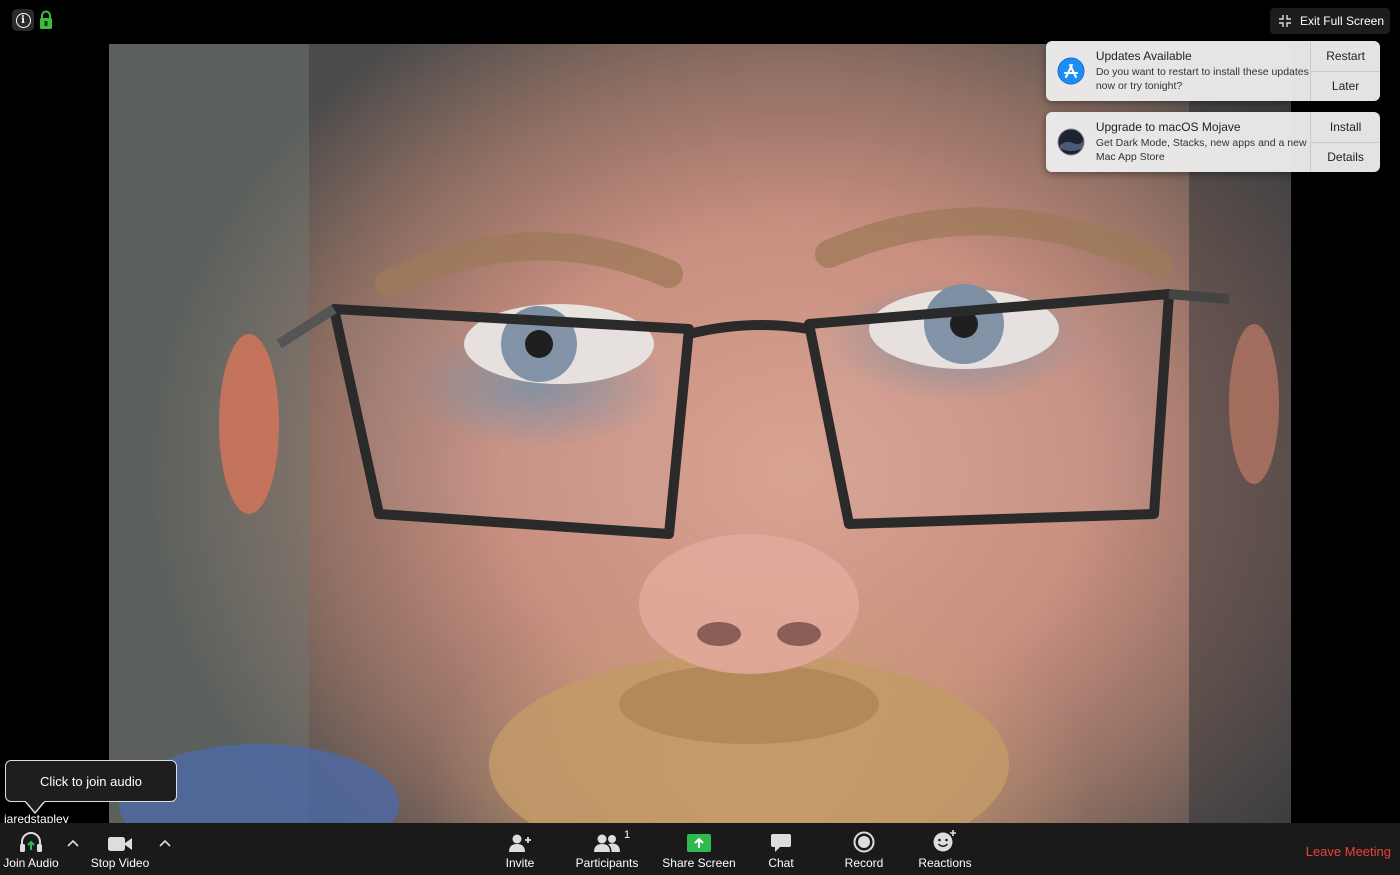 The image size is (1400, 875). Describe the element at coordinates (1341, 21) in the screenshot. I see `exit-fullscreen-label: Exit Full Screen` at that location.